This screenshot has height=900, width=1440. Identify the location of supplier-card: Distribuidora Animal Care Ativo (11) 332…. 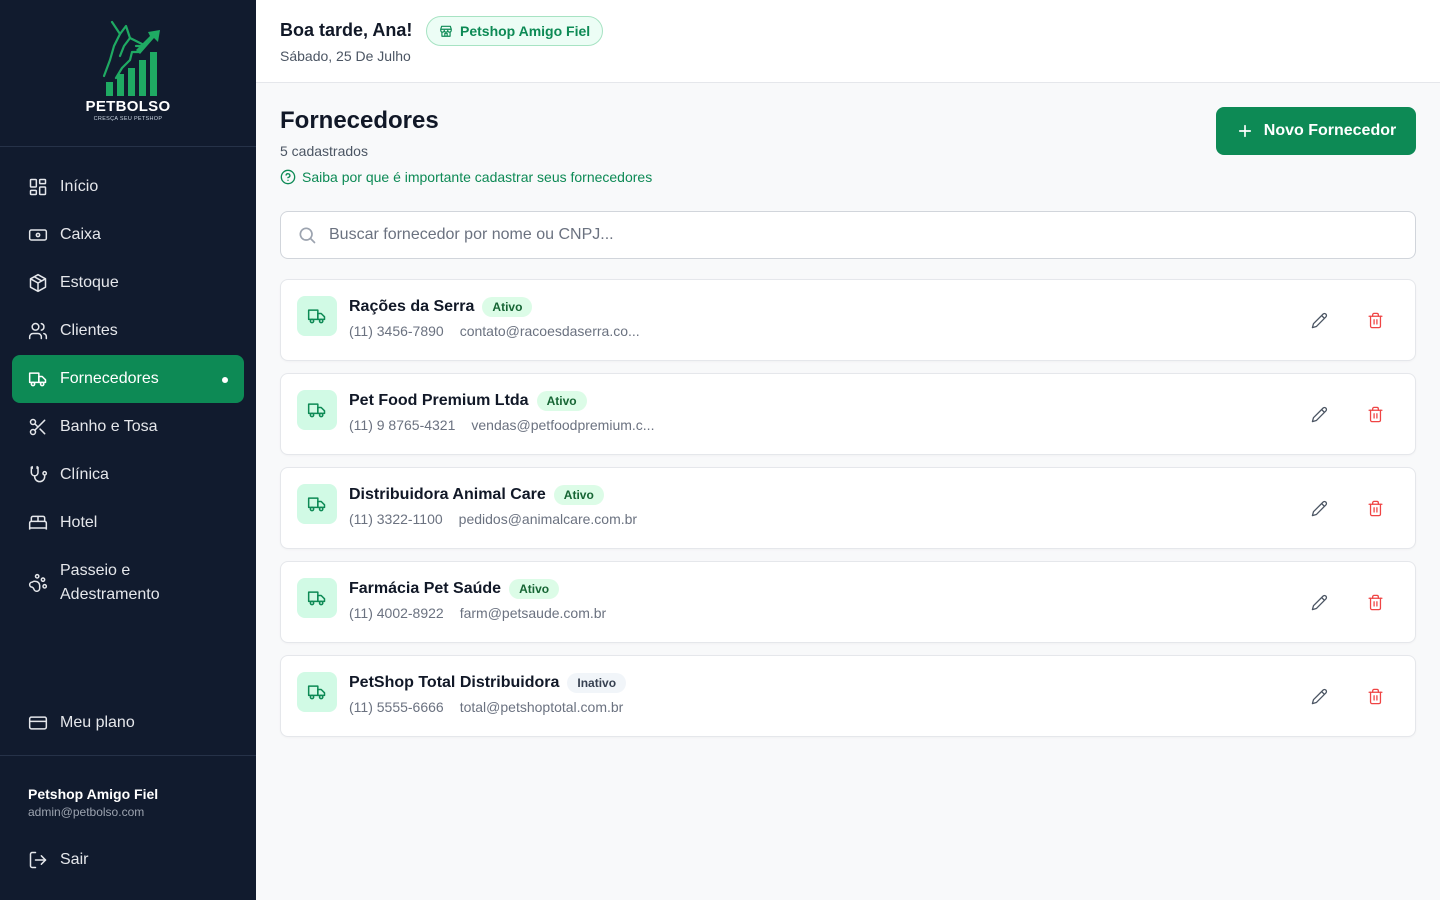
(848, 508).